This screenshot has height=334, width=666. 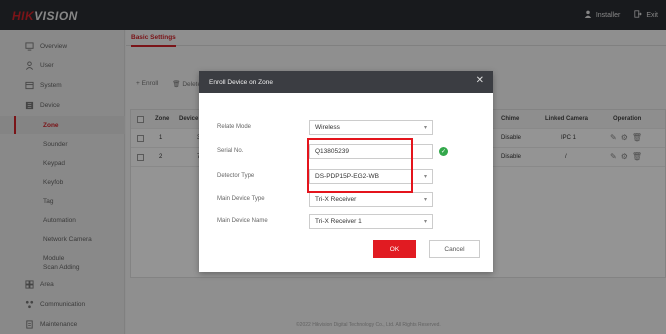 What do you see at coordinates (241, 199) in the screenshot?
I see `main-device-type-label: Main Device Type` at bounding box center [241, 199].